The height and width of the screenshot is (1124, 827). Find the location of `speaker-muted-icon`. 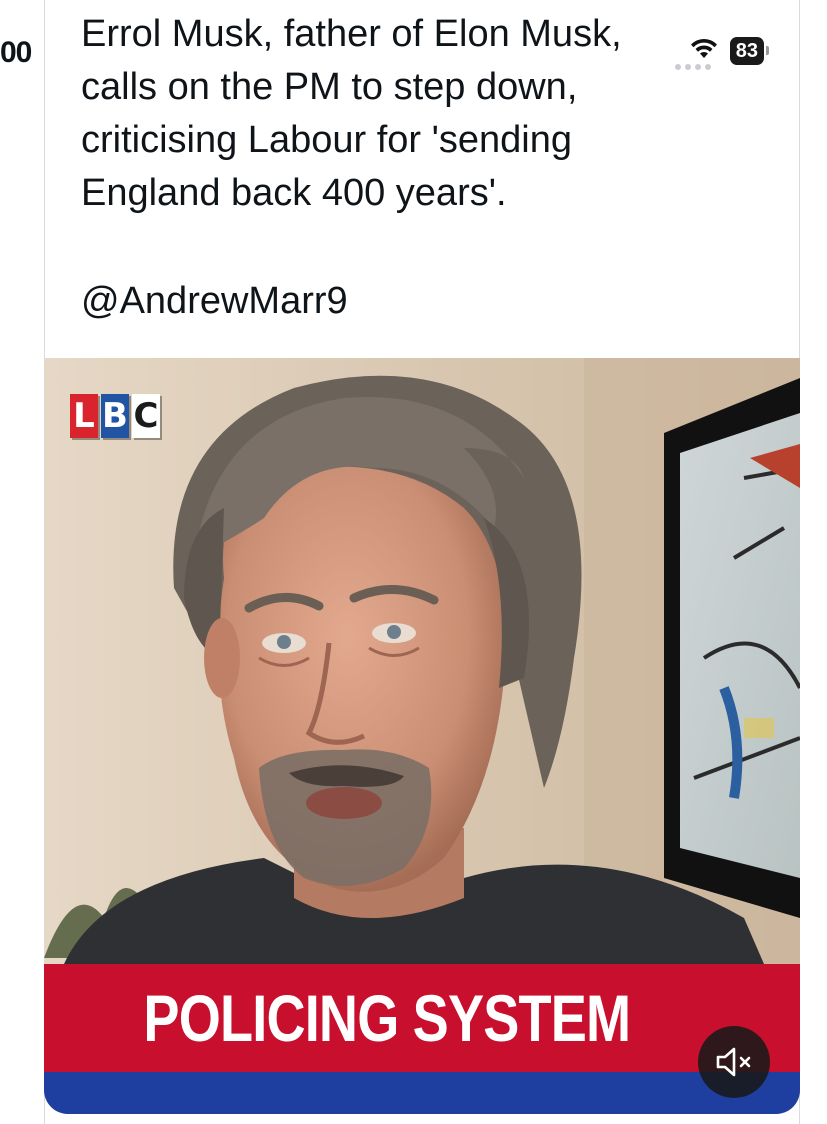

speaker-muted-icon is located at coordinates (734, 1062).